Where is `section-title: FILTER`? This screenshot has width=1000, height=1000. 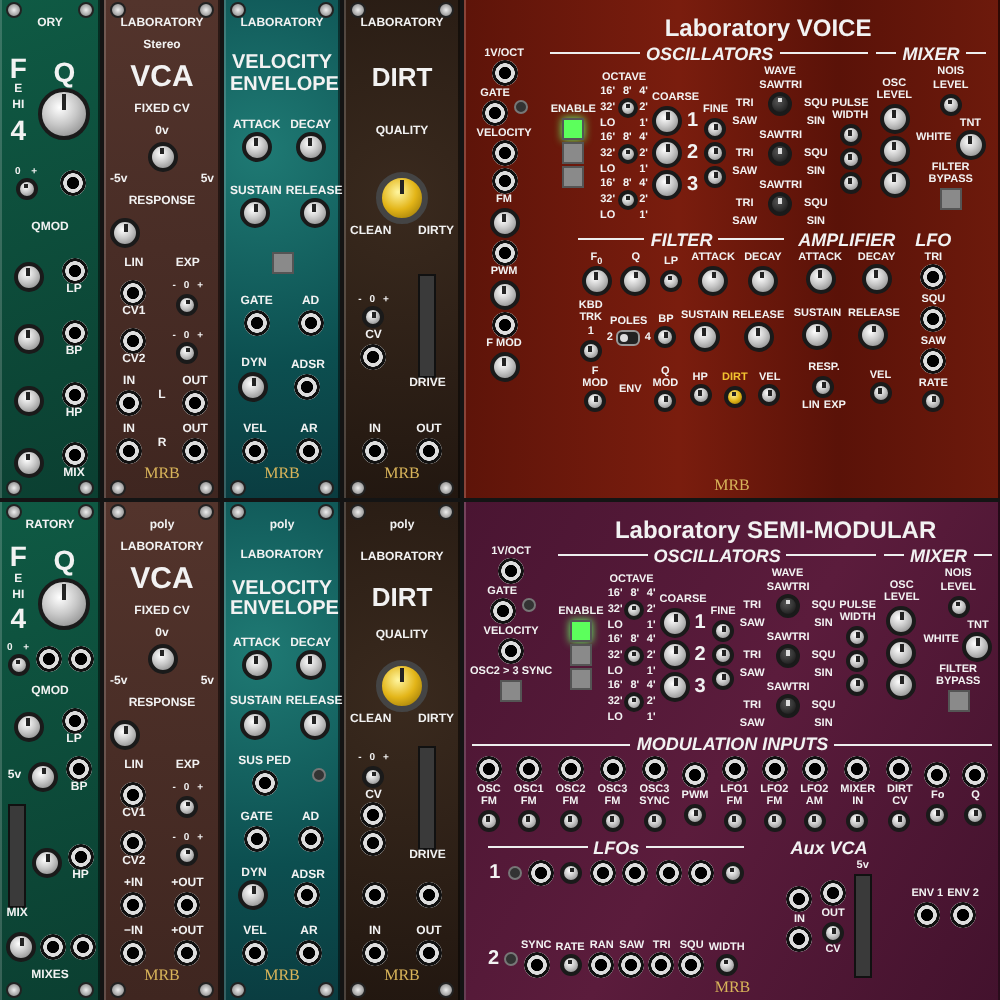 section-title: FILTER is located at coordinates (681, 239).